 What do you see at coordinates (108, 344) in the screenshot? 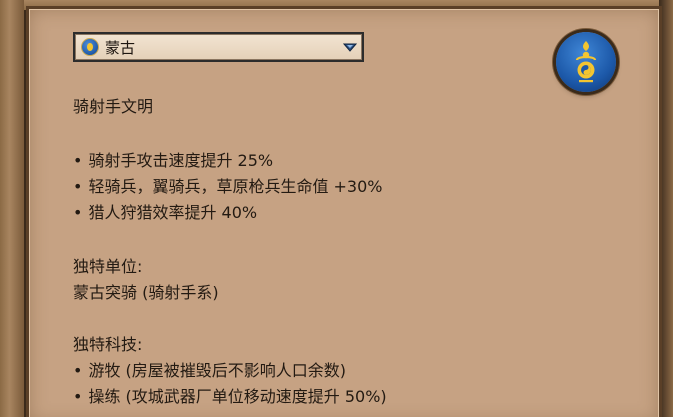
I see `unique-tech-heading: 独特科技:` at bounding box center [108, 344].